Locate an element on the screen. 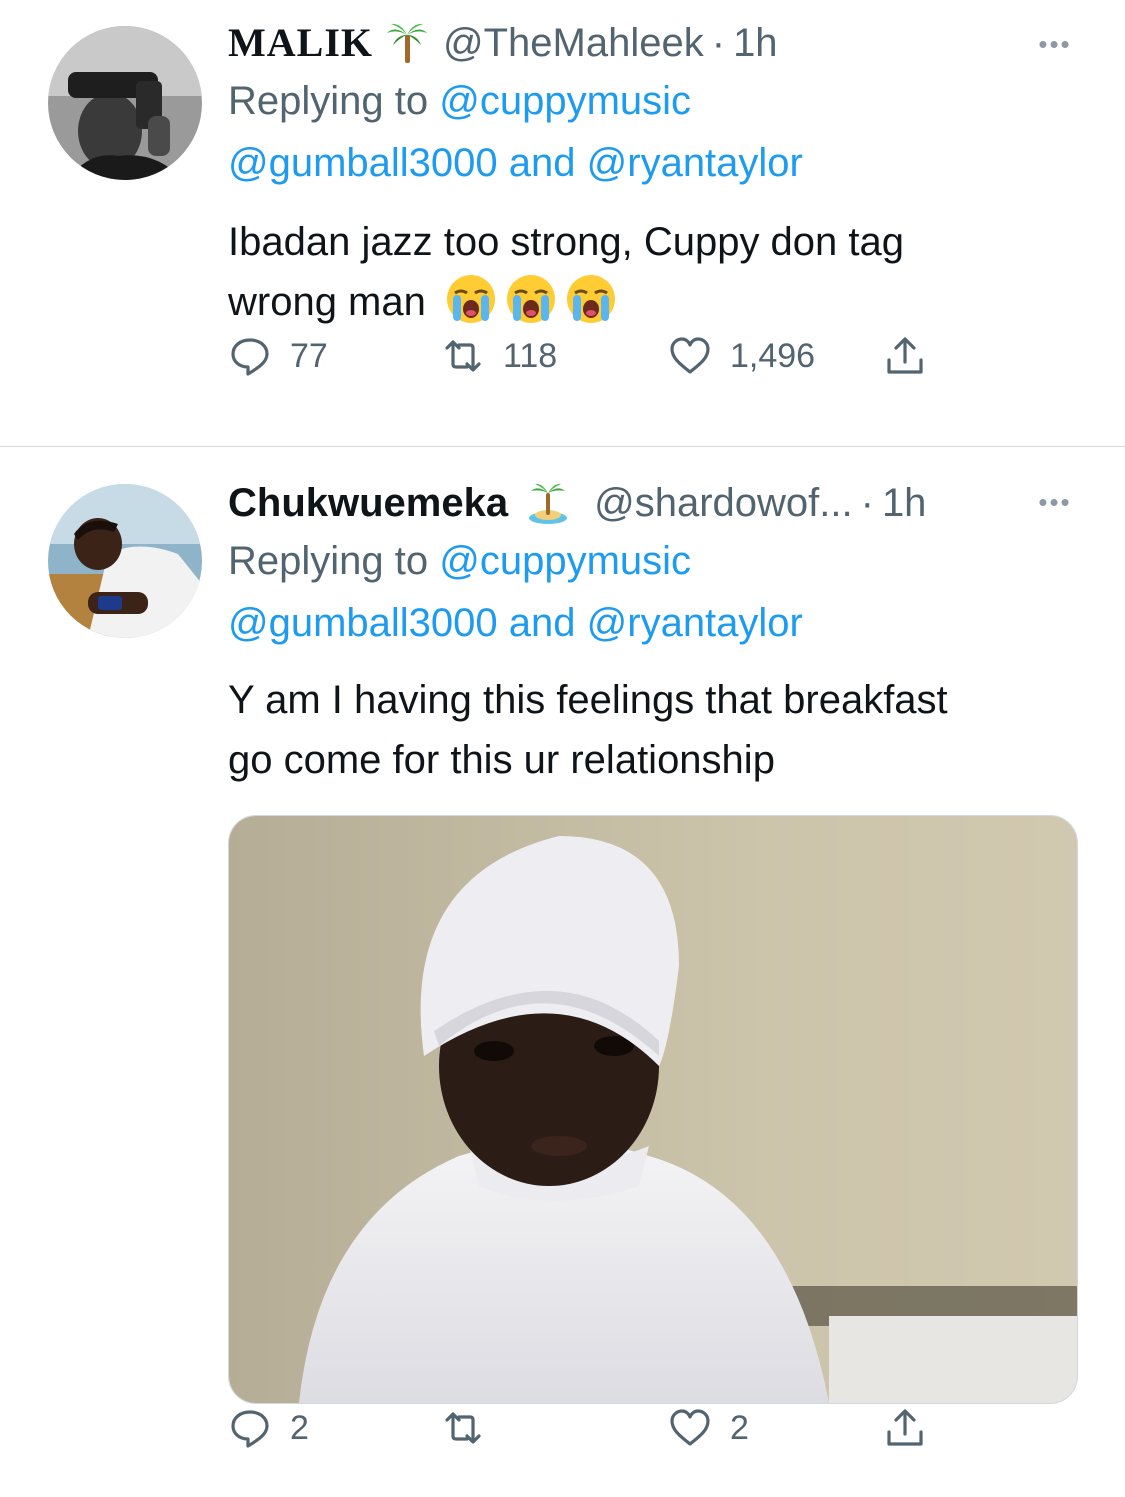 This screenshot has width=1125, height=1497. user-handle: @TheMahleek is located at coordinates (573, 43).